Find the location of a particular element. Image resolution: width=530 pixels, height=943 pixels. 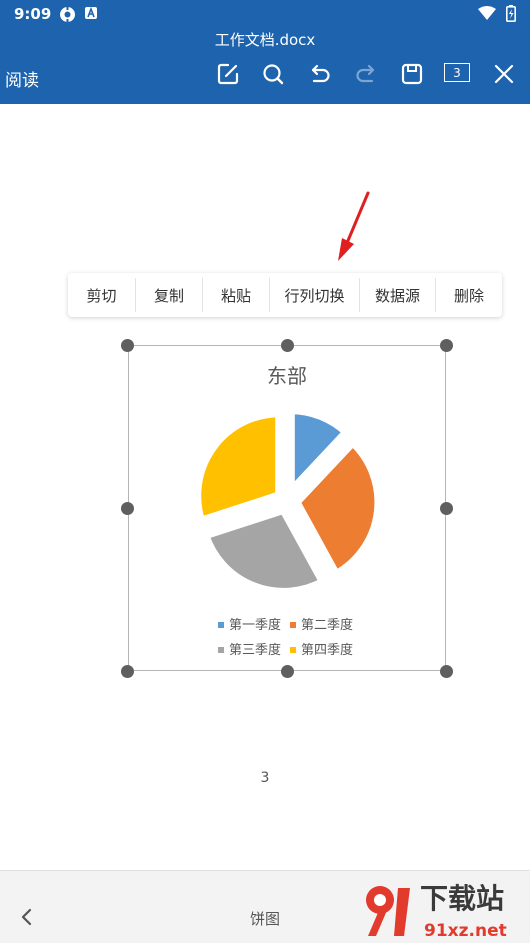

page-number: 3 is located at coordinates (265, 778).